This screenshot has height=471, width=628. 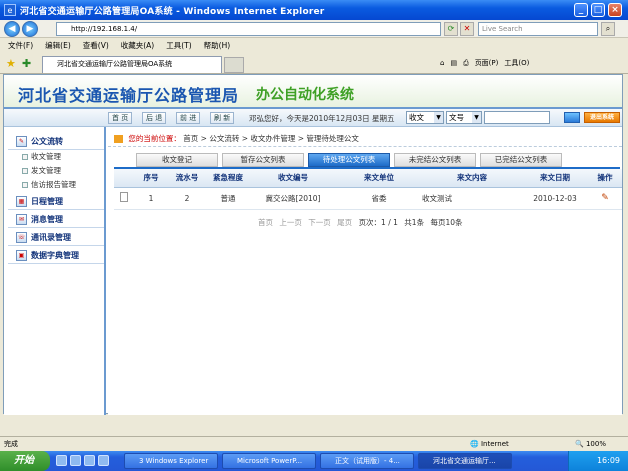 I want to click on field-select: 文号 ▼, so click(x=464, y=117).